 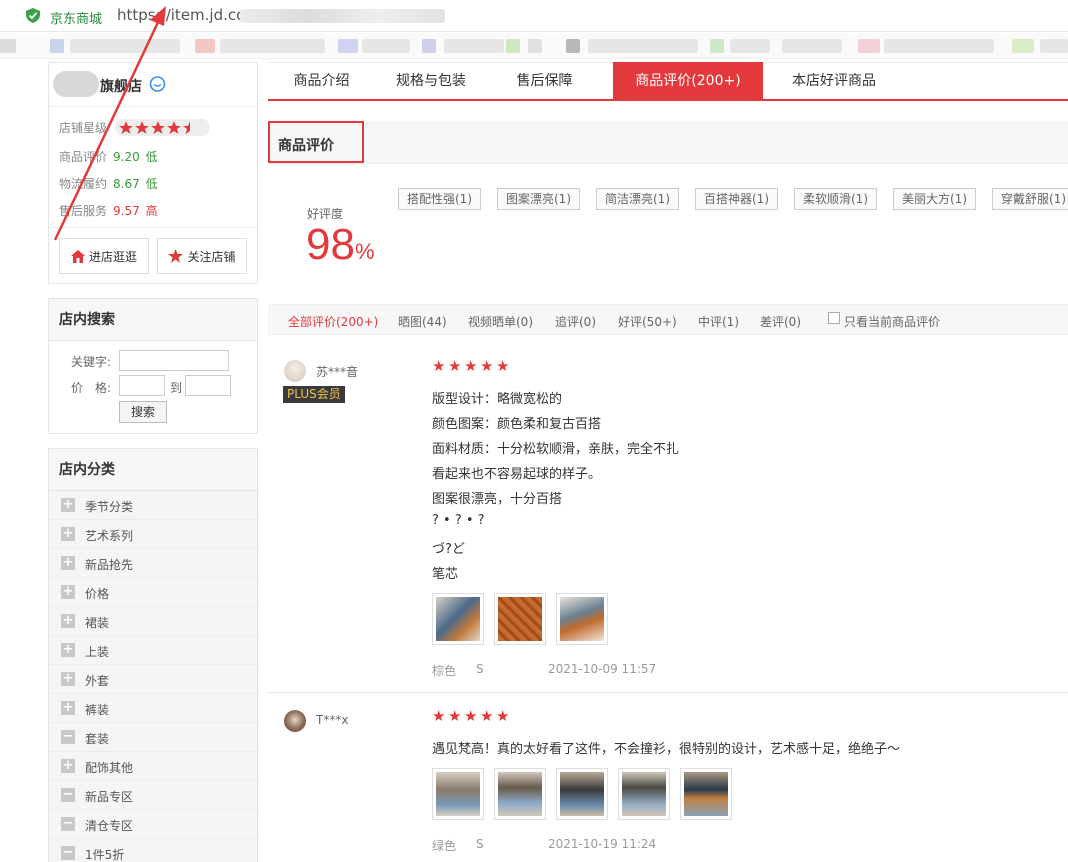 I want to click on review-color: 绿色, so click(x=444, y=846).